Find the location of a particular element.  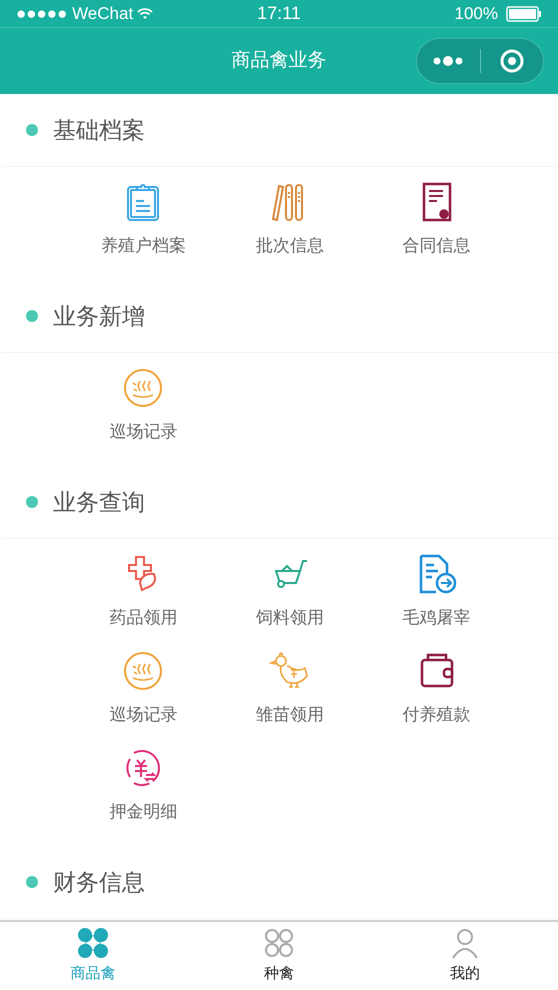

tab-item: 种禽 is located at coordinates (279, 956).